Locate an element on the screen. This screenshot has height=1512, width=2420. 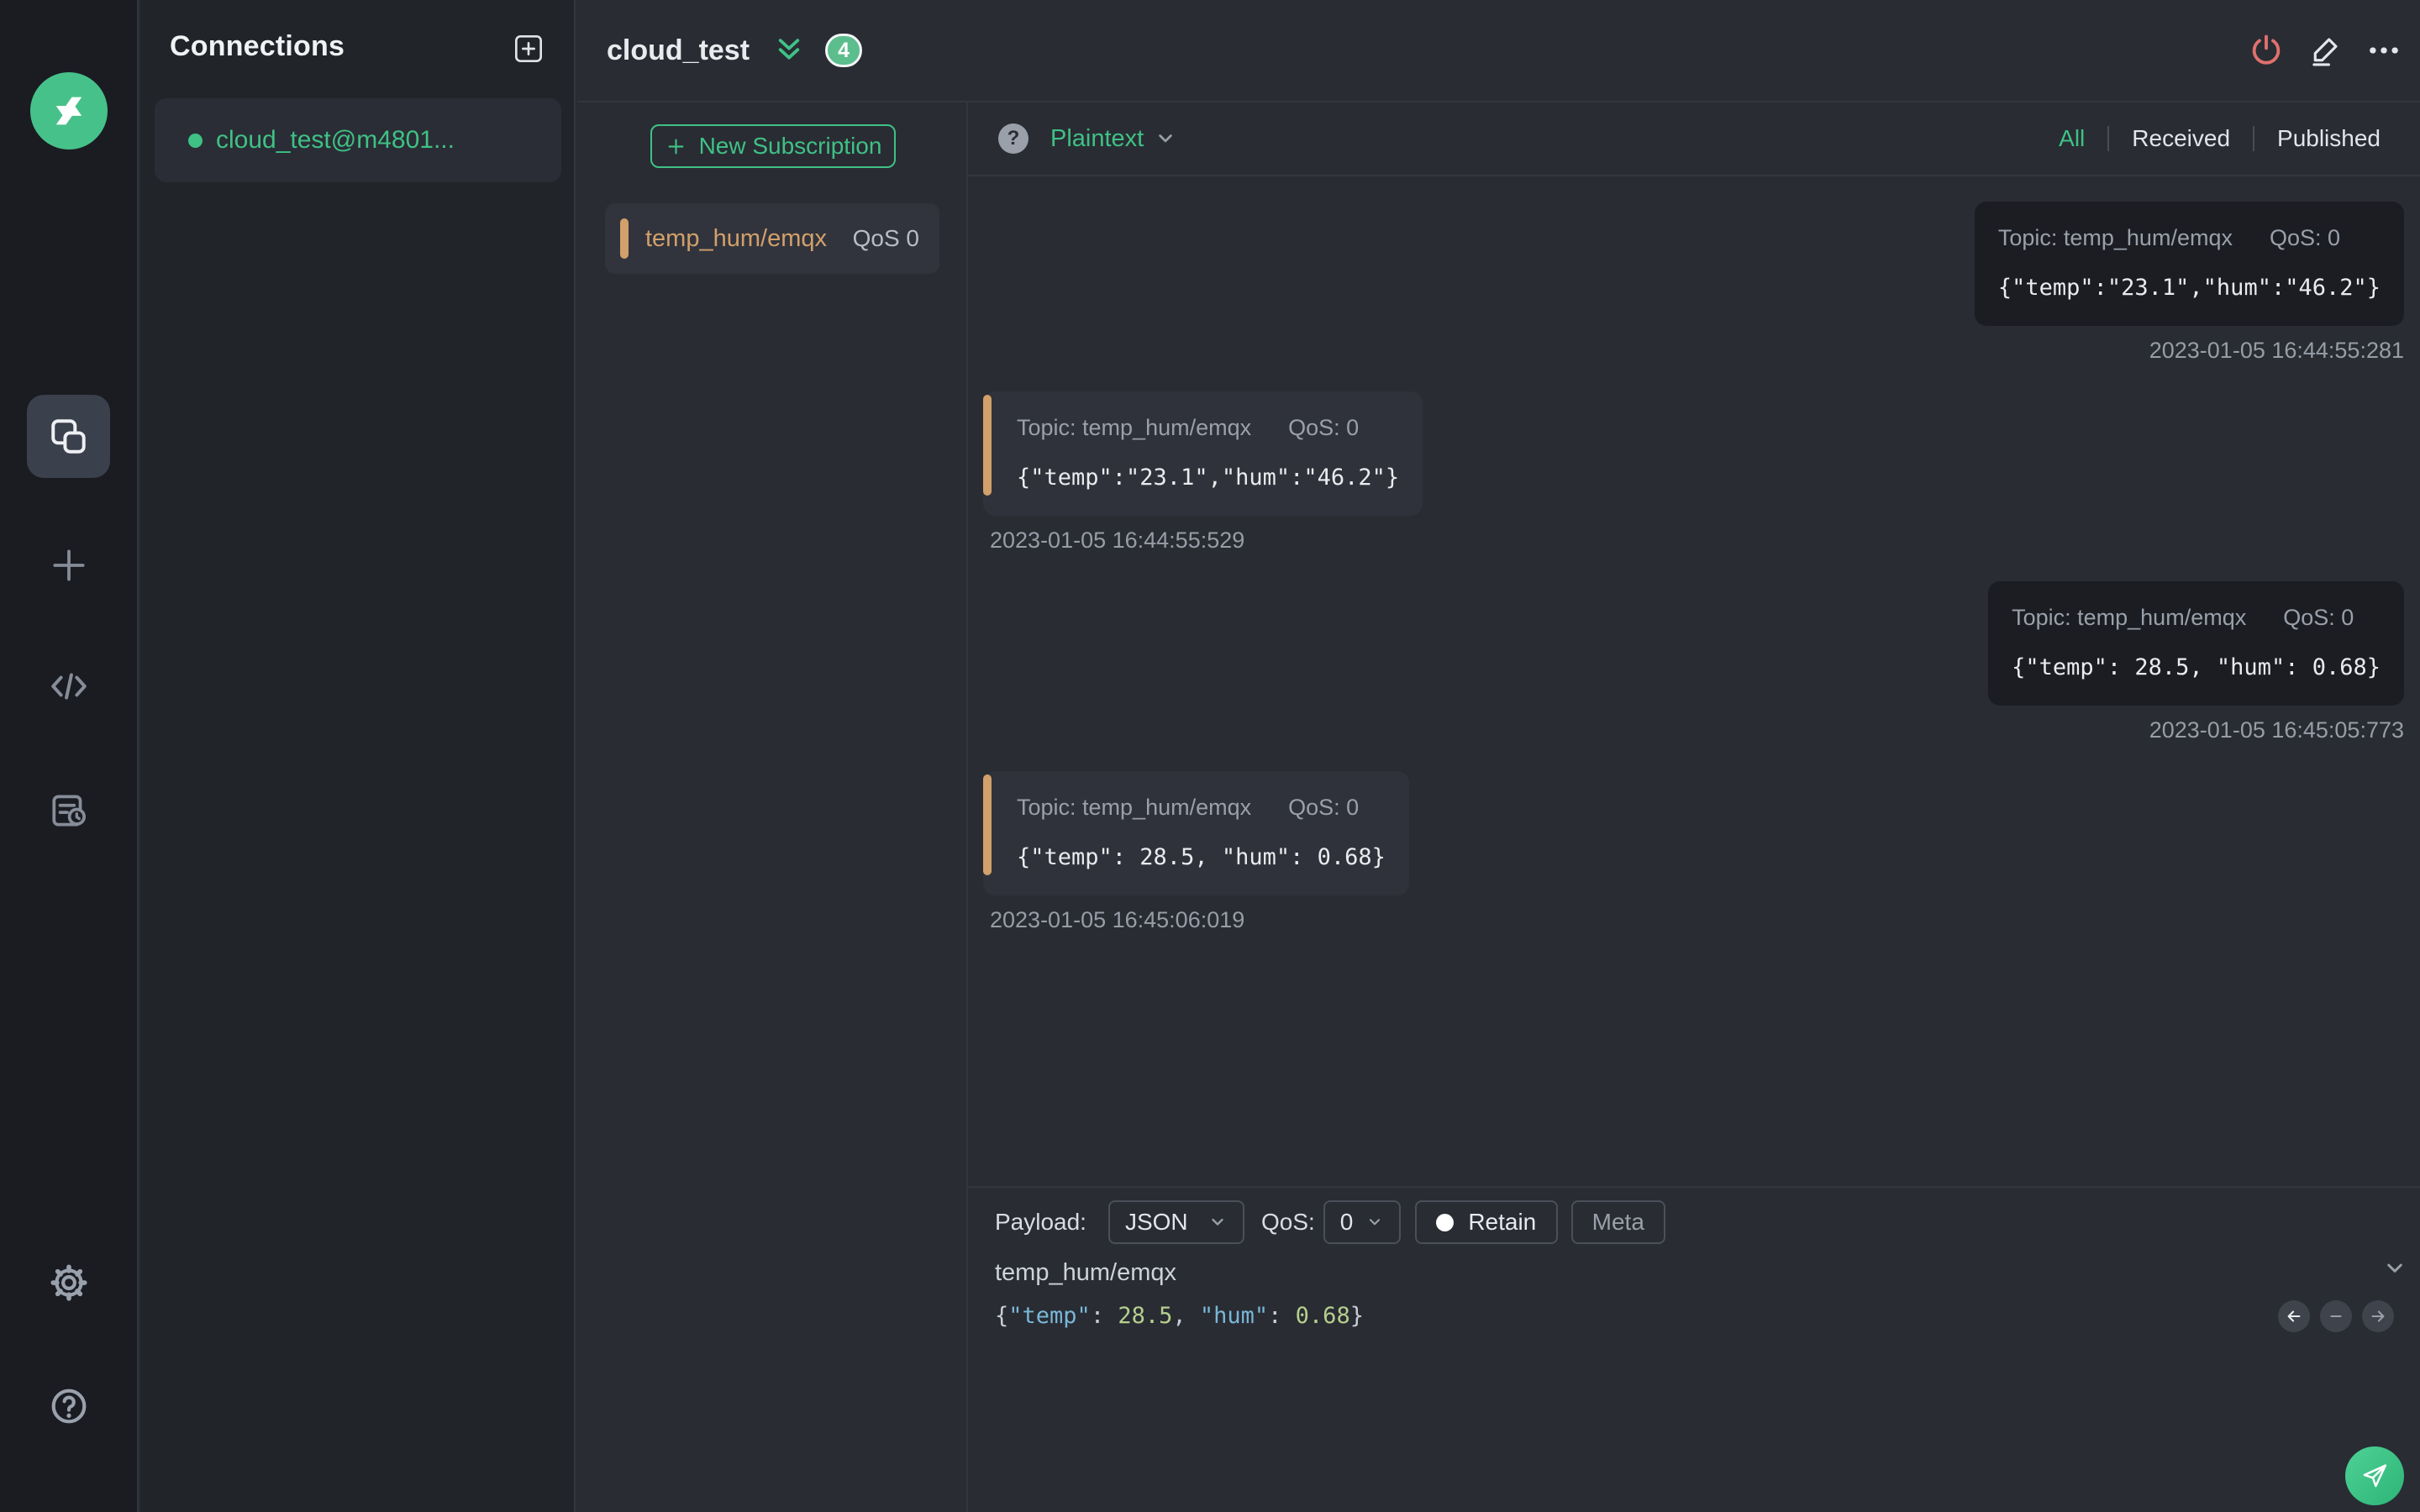
payload-label: Payload: is located at coordinates (1041, 1222).